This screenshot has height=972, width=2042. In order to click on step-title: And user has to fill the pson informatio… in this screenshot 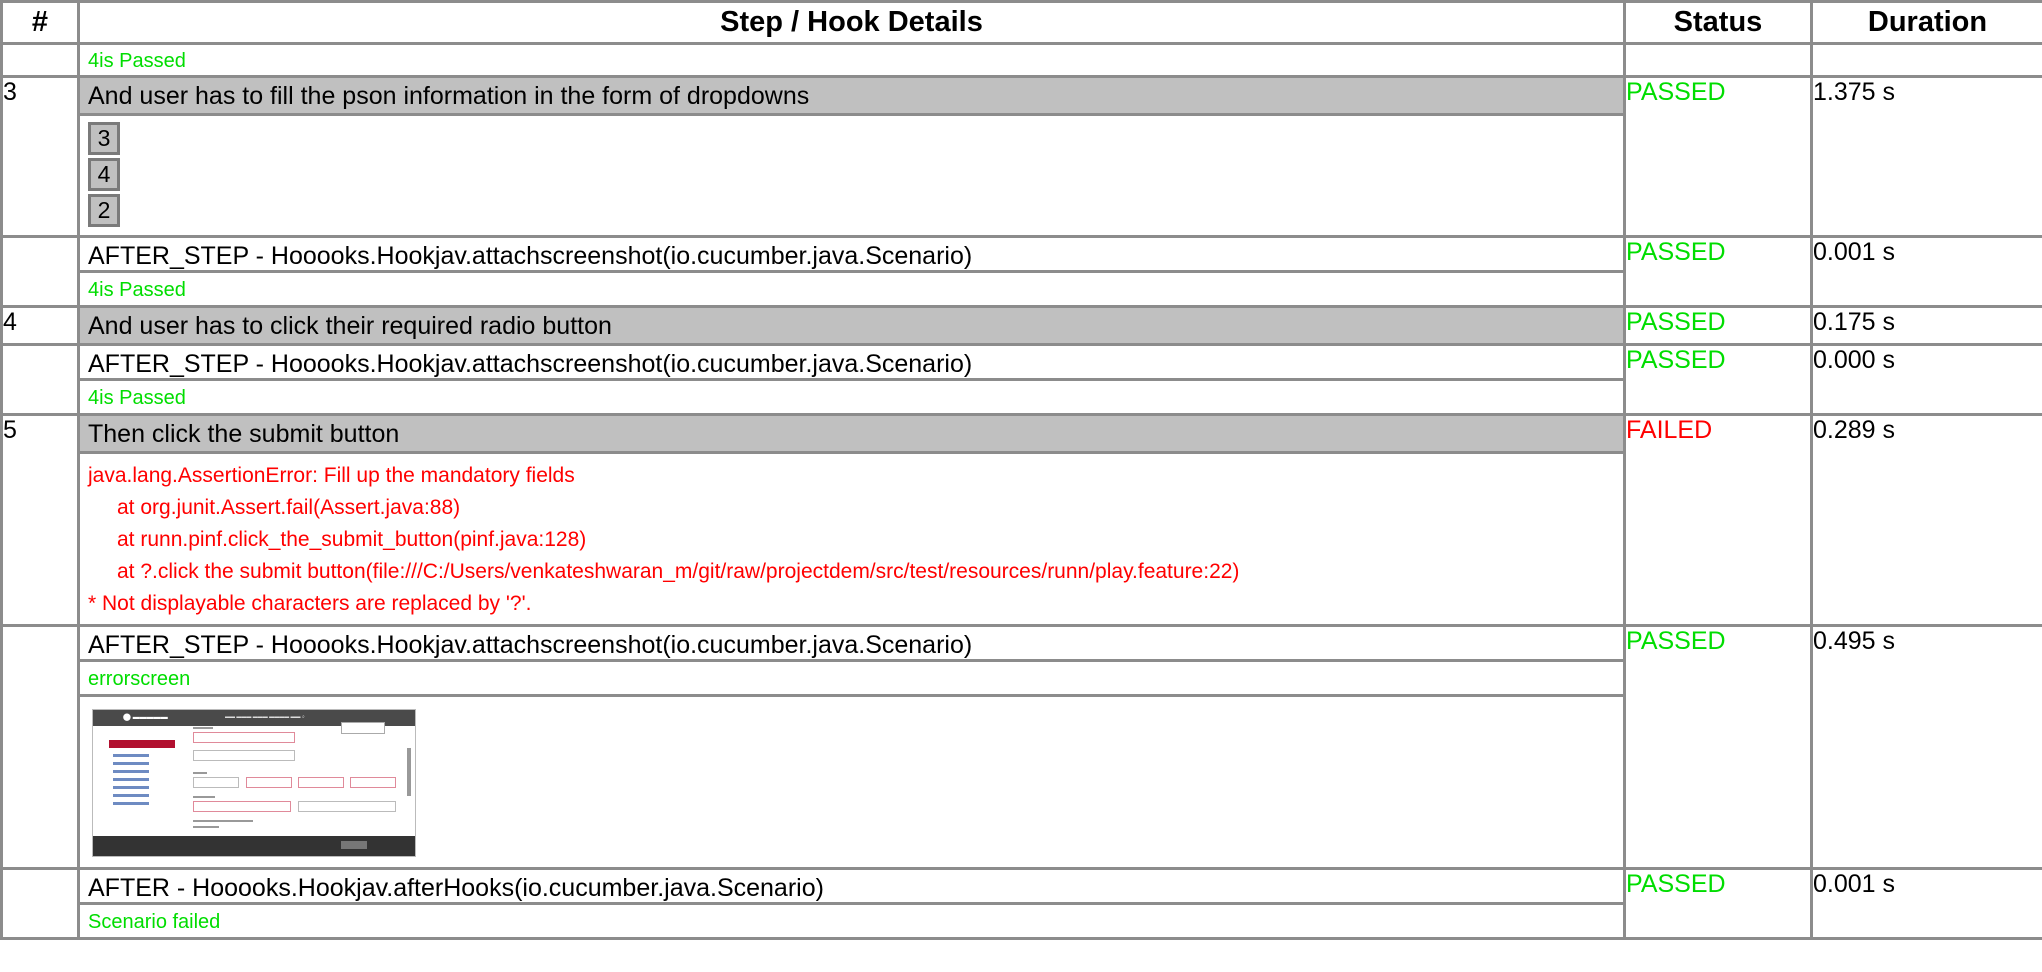, I will do `click(851, 95)`.